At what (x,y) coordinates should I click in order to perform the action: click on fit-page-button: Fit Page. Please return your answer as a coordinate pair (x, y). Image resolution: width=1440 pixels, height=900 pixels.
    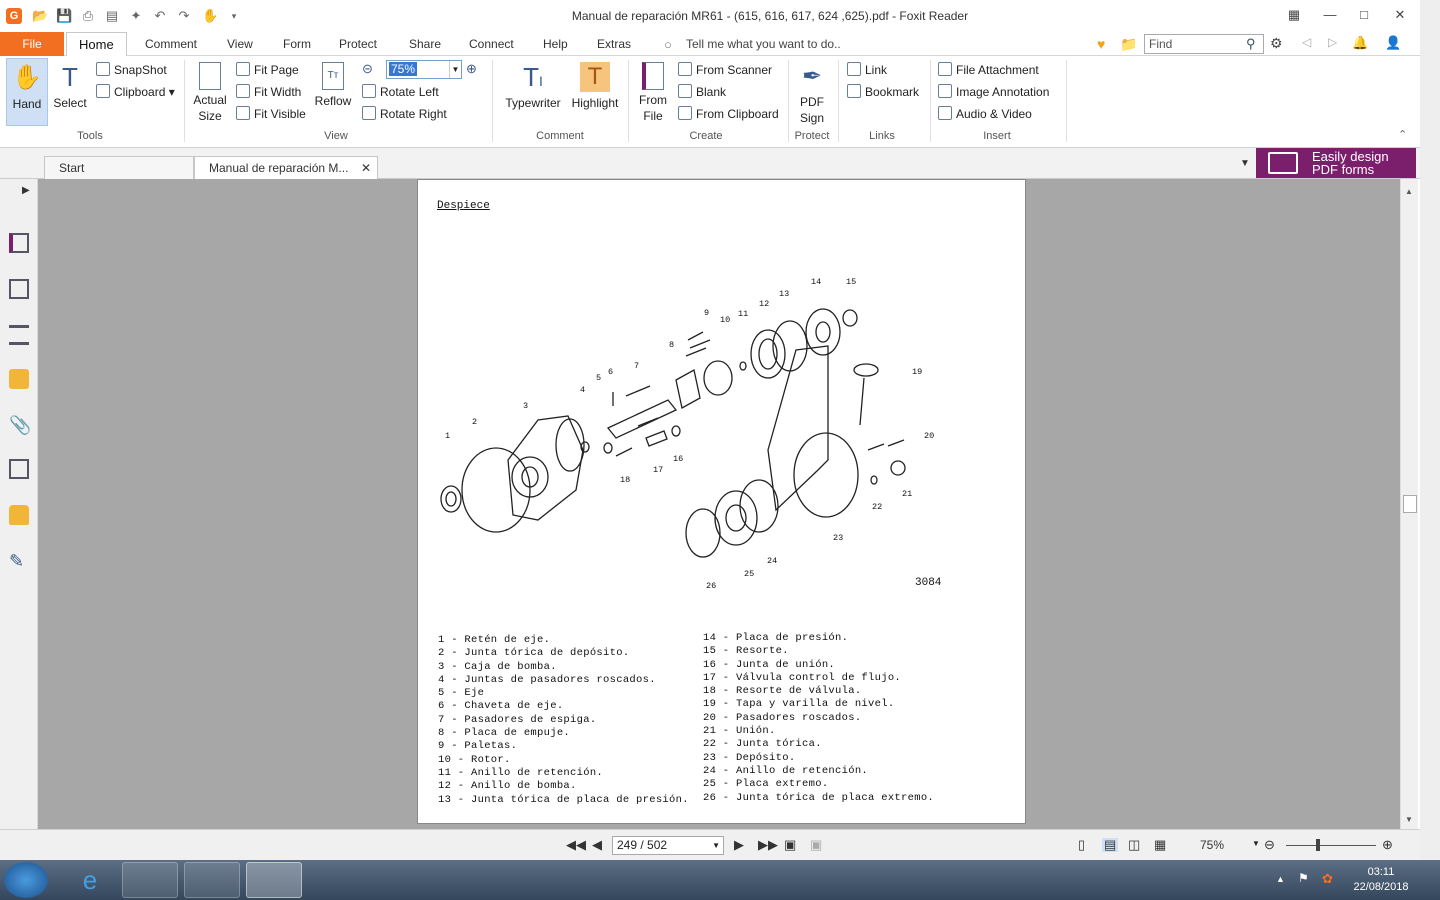
    Looking at the image, I should click on (267, 70).